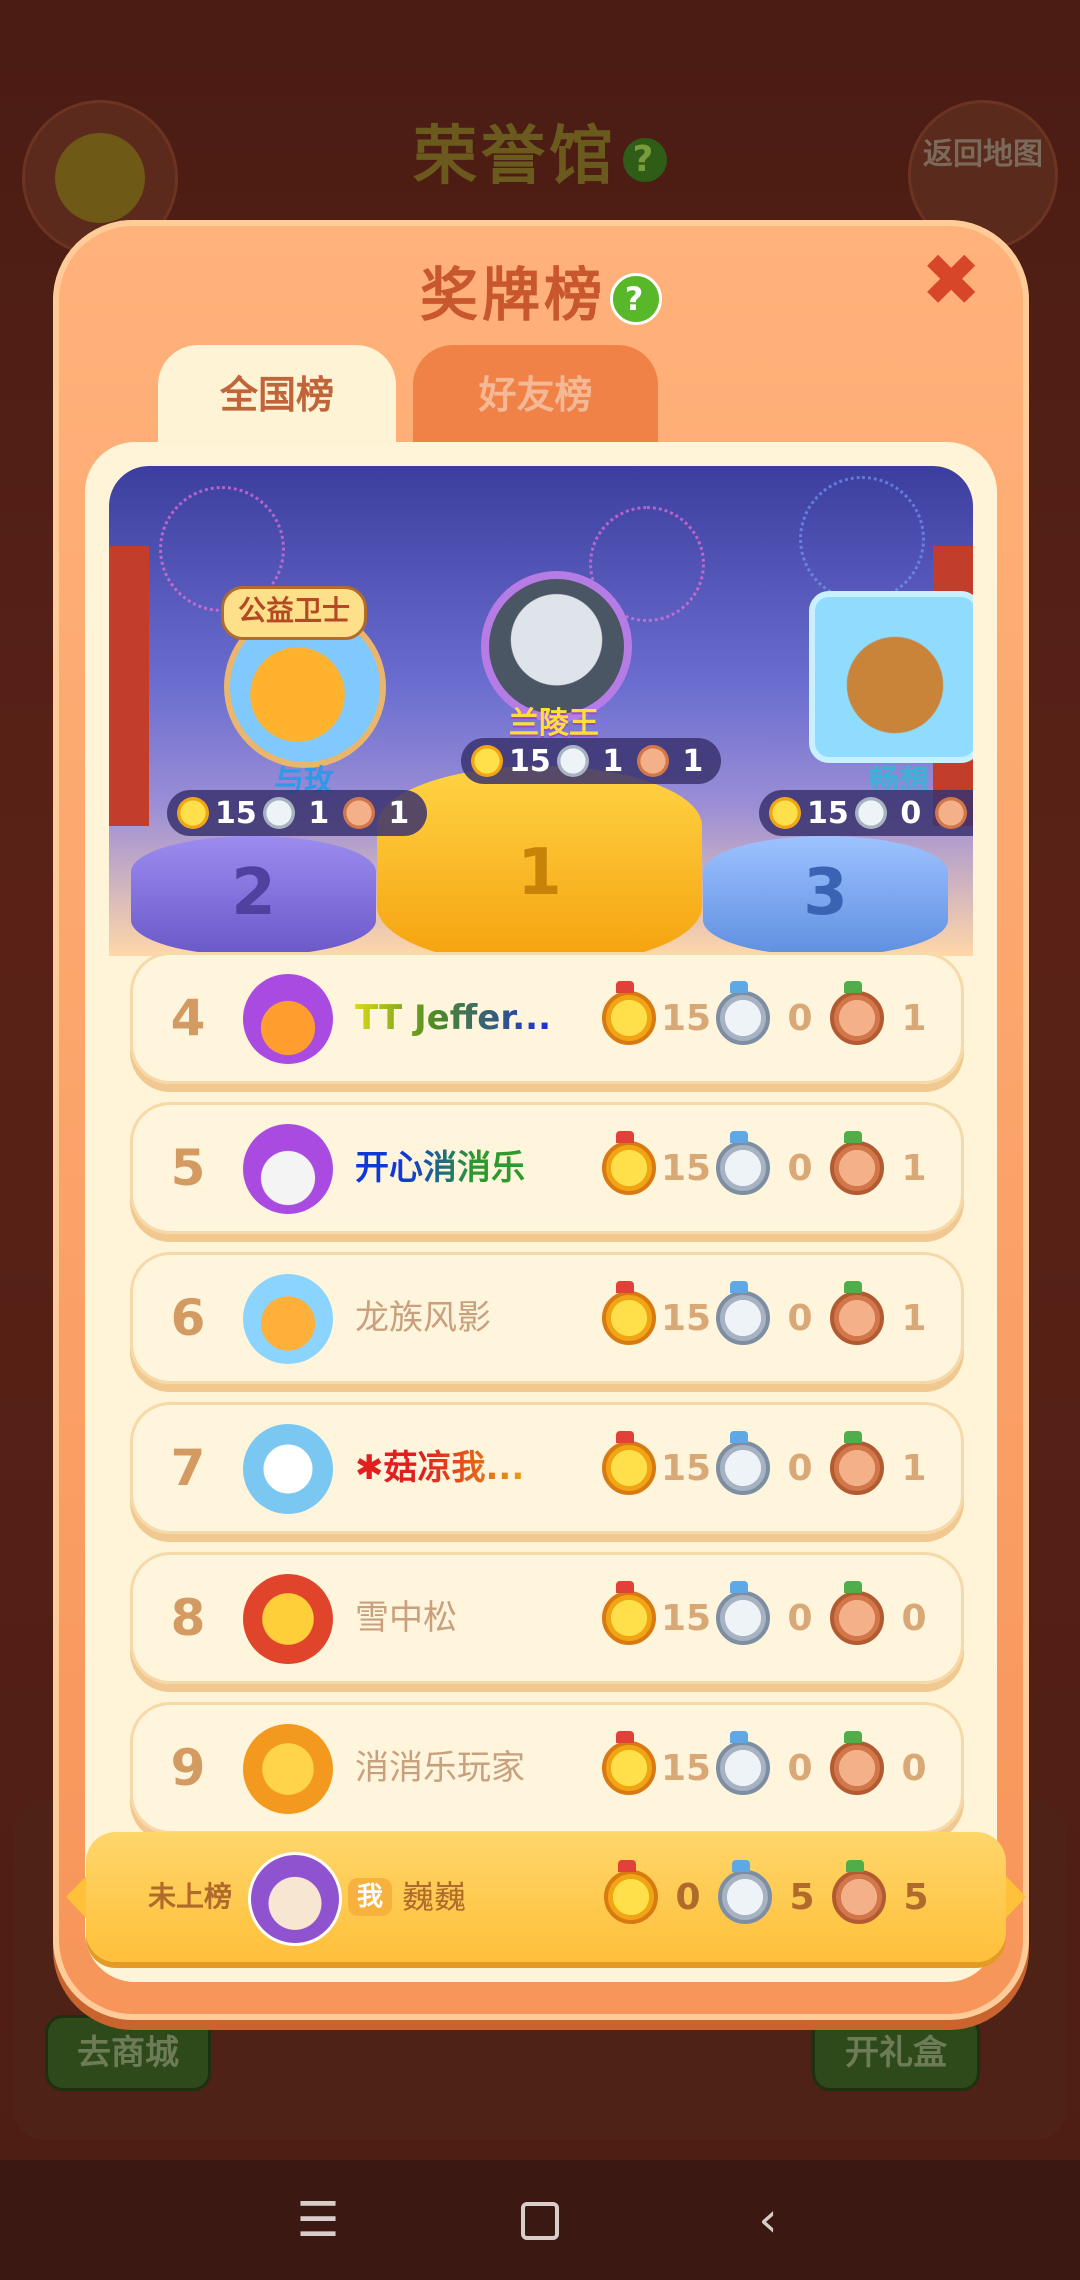 This screenshot has width=1080, height=2280. Describe the element at coordinates (128, 2053) in the screenshot. I see `shop-button: 去商城` at that location.